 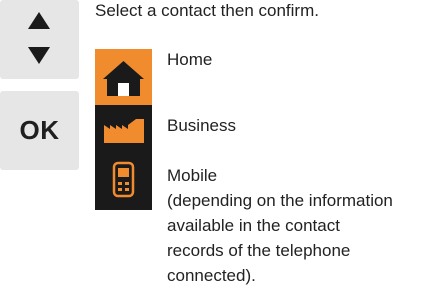 I want to click on contact-type-list, so click(x=123, y=129).